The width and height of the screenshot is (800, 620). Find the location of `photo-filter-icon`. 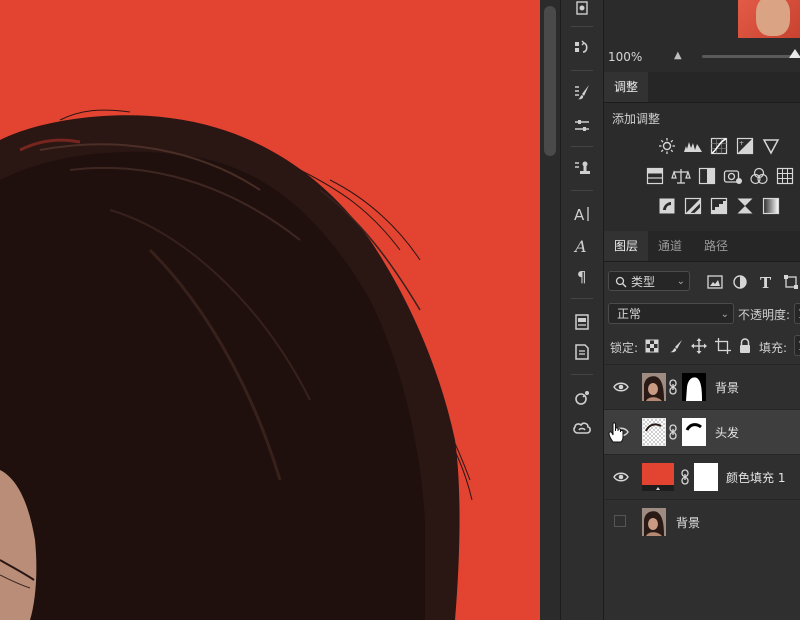

photo-filter-icon is located at coordinates (733, 176).